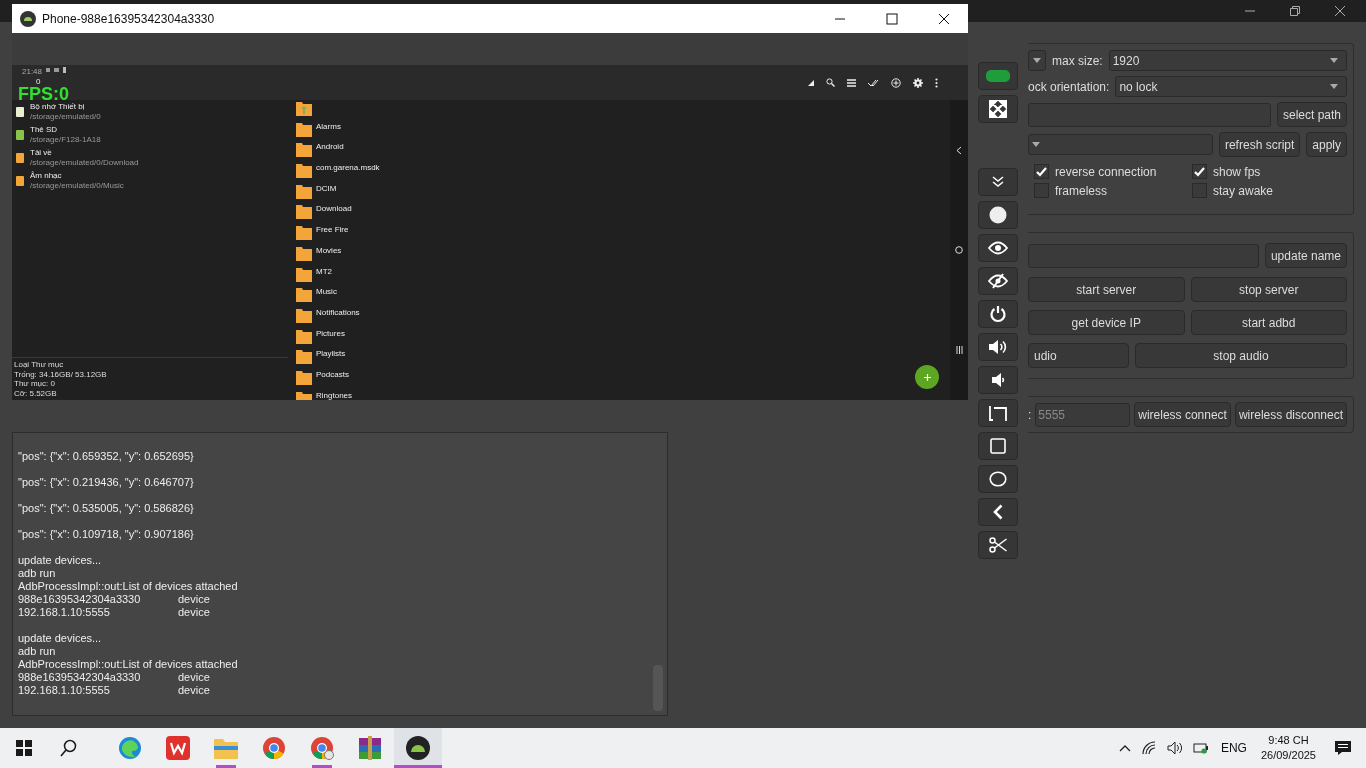 The image size is (1366, 768). I want to click on storage-item: Âm nhạc /storage/emulated/0/Music, so click(152, 181).